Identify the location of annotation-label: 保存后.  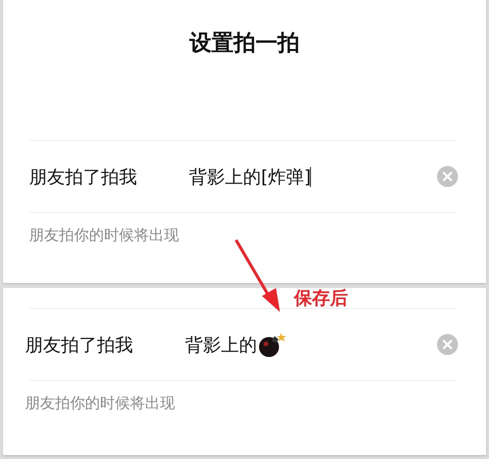
(321, 298).